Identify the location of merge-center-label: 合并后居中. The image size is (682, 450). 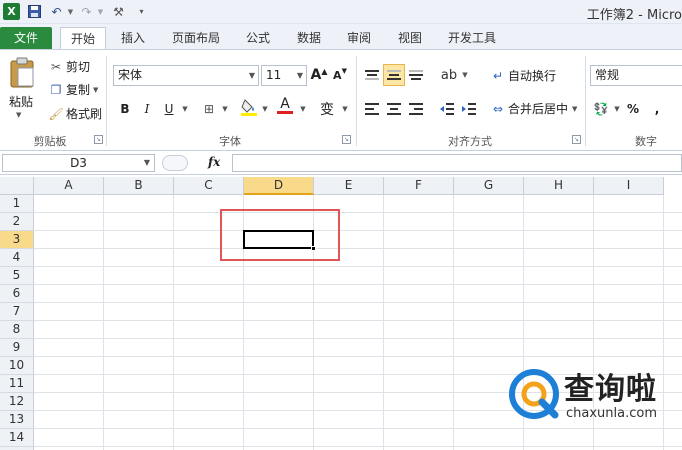
(538, 109).